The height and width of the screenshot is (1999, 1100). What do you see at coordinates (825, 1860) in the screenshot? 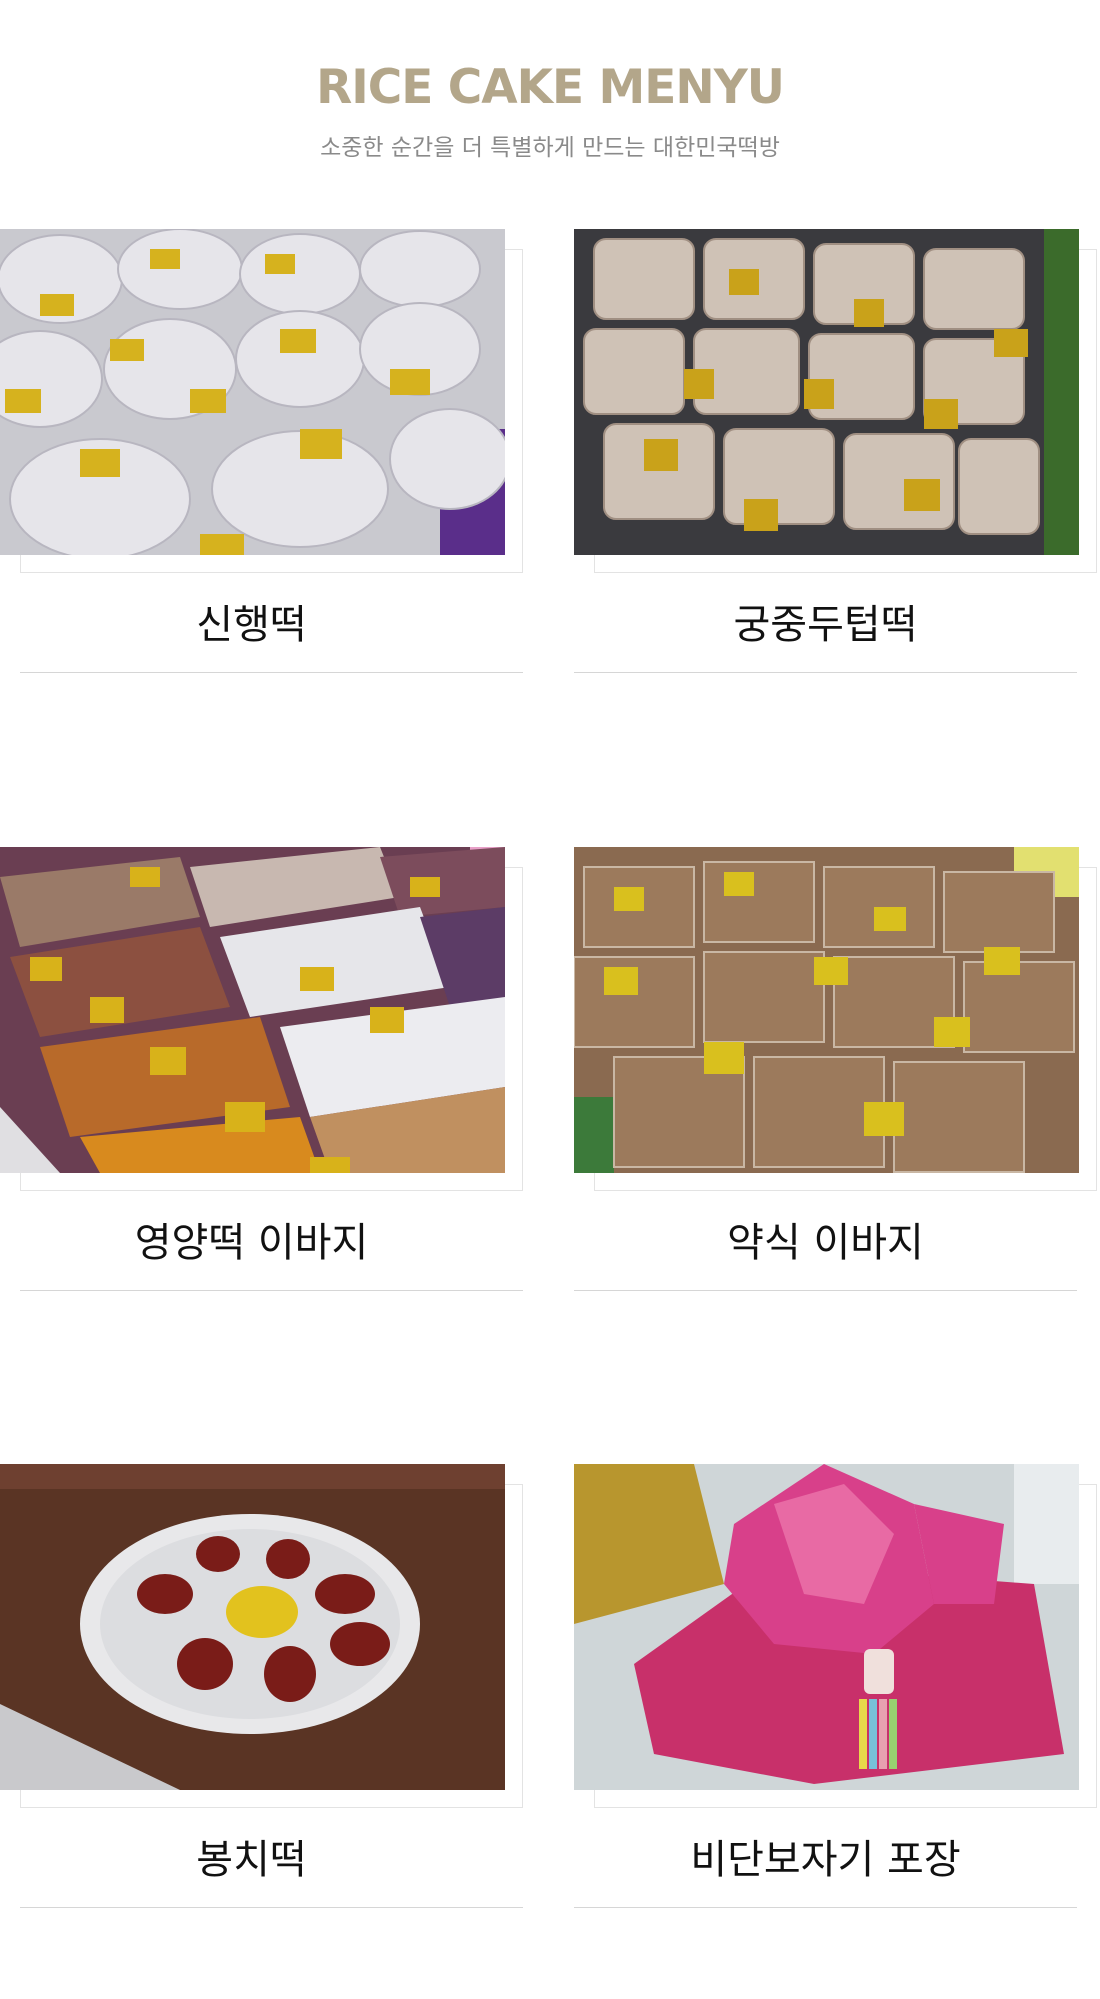
I see `menu-item-label: 비단보자기 포장` at bounding box center [825, 1860].